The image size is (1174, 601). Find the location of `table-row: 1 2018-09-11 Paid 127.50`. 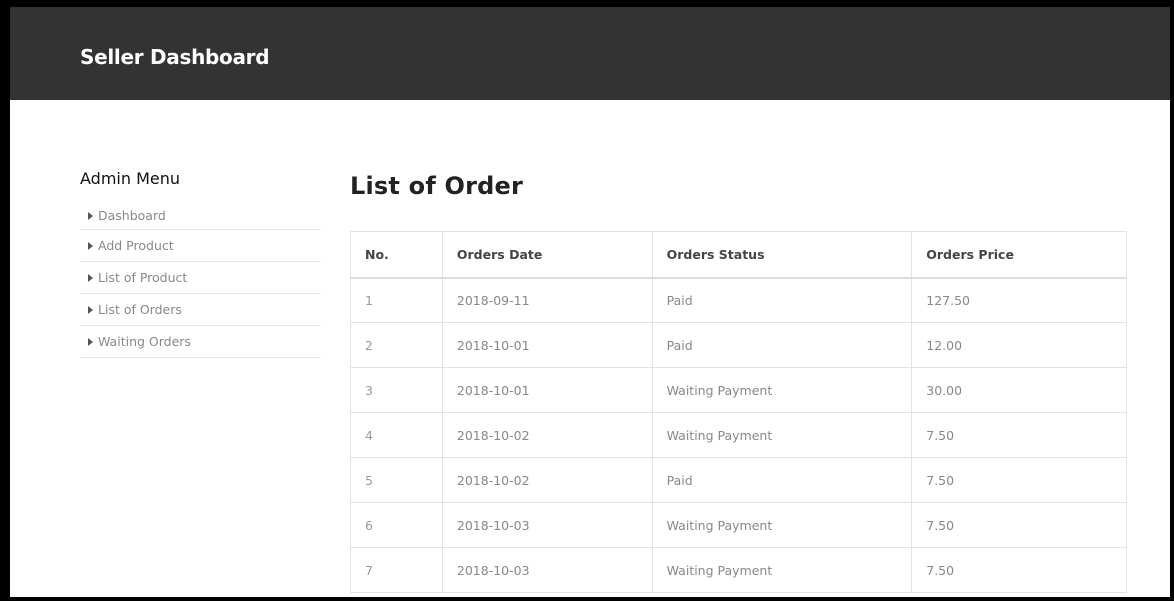

table-row: 1 2018-09-11 Paid 127.50 is located at coordinates (738, 300).